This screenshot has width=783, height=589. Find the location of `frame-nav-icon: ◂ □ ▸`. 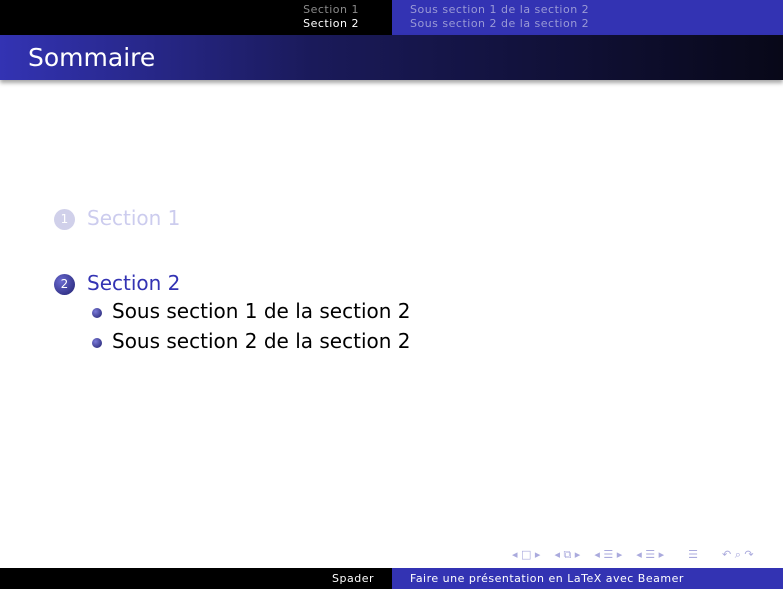

frame-nav-icon: ◂ □ ▸ is located at coordinates (526, 555).